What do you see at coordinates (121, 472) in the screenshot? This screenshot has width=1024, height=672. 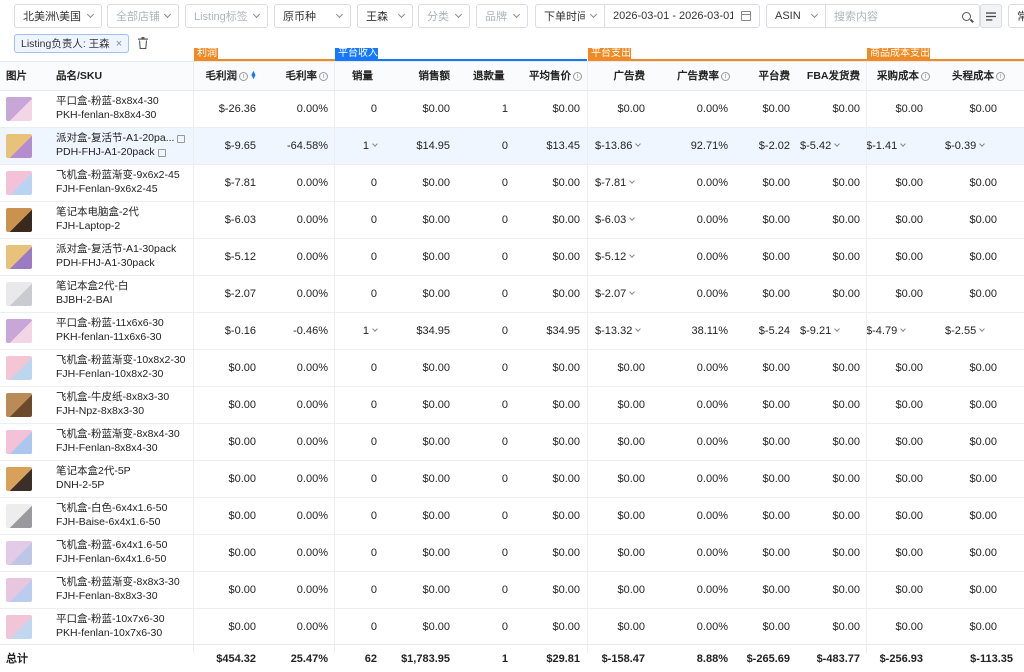 I see `product-name: 笔记本盒2代-5P` at bounding box center [121, 472].